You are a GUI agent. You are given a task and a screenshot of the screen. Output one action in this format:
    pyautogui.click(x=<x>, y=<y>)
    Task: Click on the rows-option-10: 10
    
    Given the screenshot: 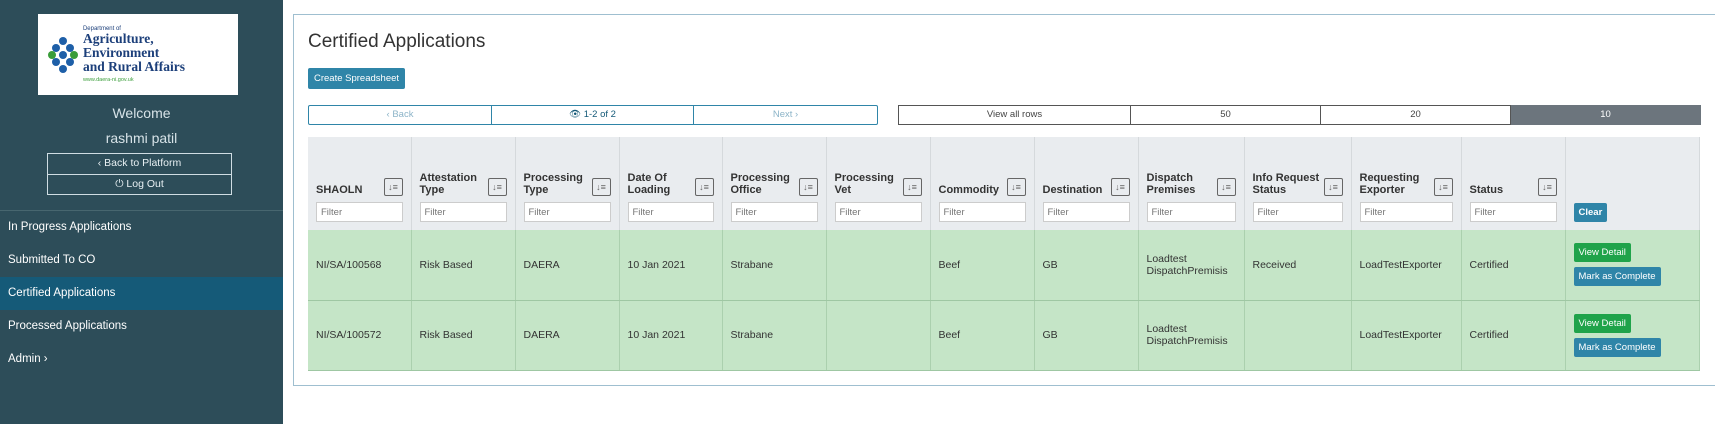 What is the action you would take?
    pyautogui.click(x=1606, y=115)
    